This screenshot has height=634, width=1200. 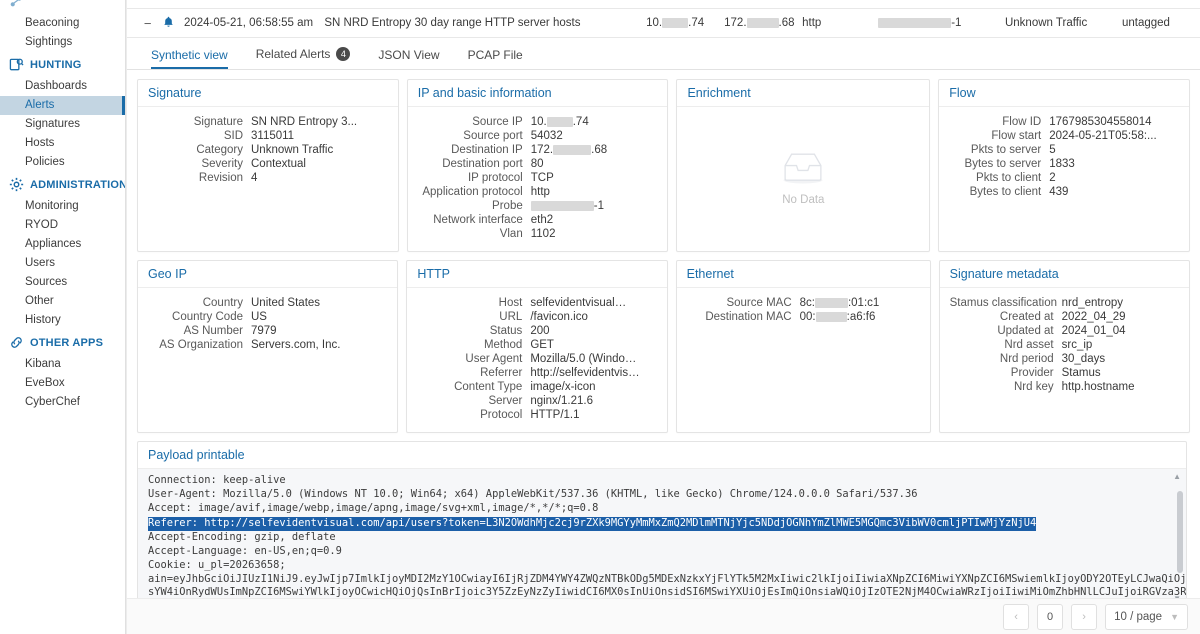 I want to click on field-label: Updated at, so click(x=1025, y=331).